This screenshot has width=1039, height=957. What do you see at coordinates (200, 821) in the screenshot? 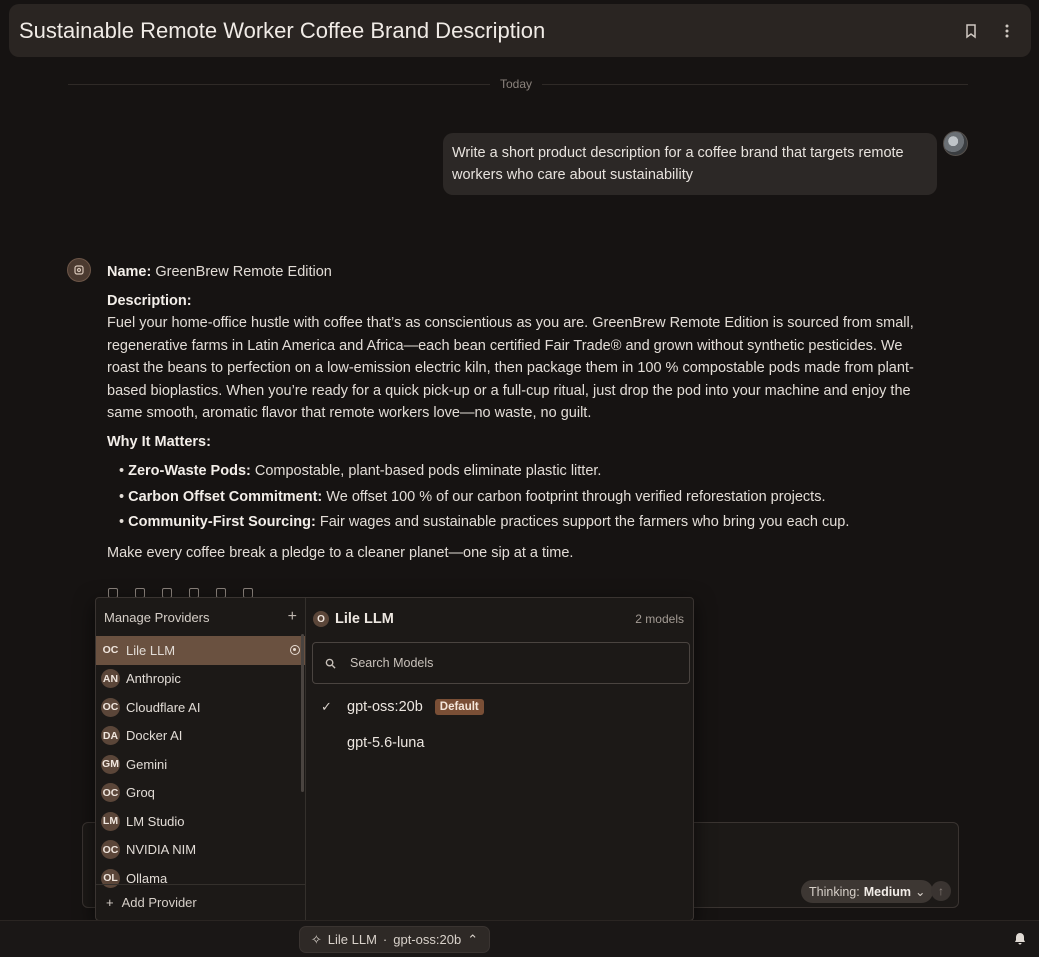
I see `provider-item-lm-studio: LM LM Studio` at bounding box center [200, 821].